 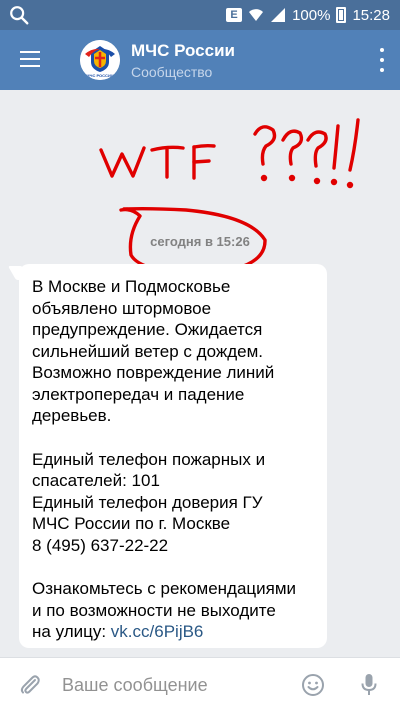 I want to click on handwritten-annotation, so click(x=229, y=197).